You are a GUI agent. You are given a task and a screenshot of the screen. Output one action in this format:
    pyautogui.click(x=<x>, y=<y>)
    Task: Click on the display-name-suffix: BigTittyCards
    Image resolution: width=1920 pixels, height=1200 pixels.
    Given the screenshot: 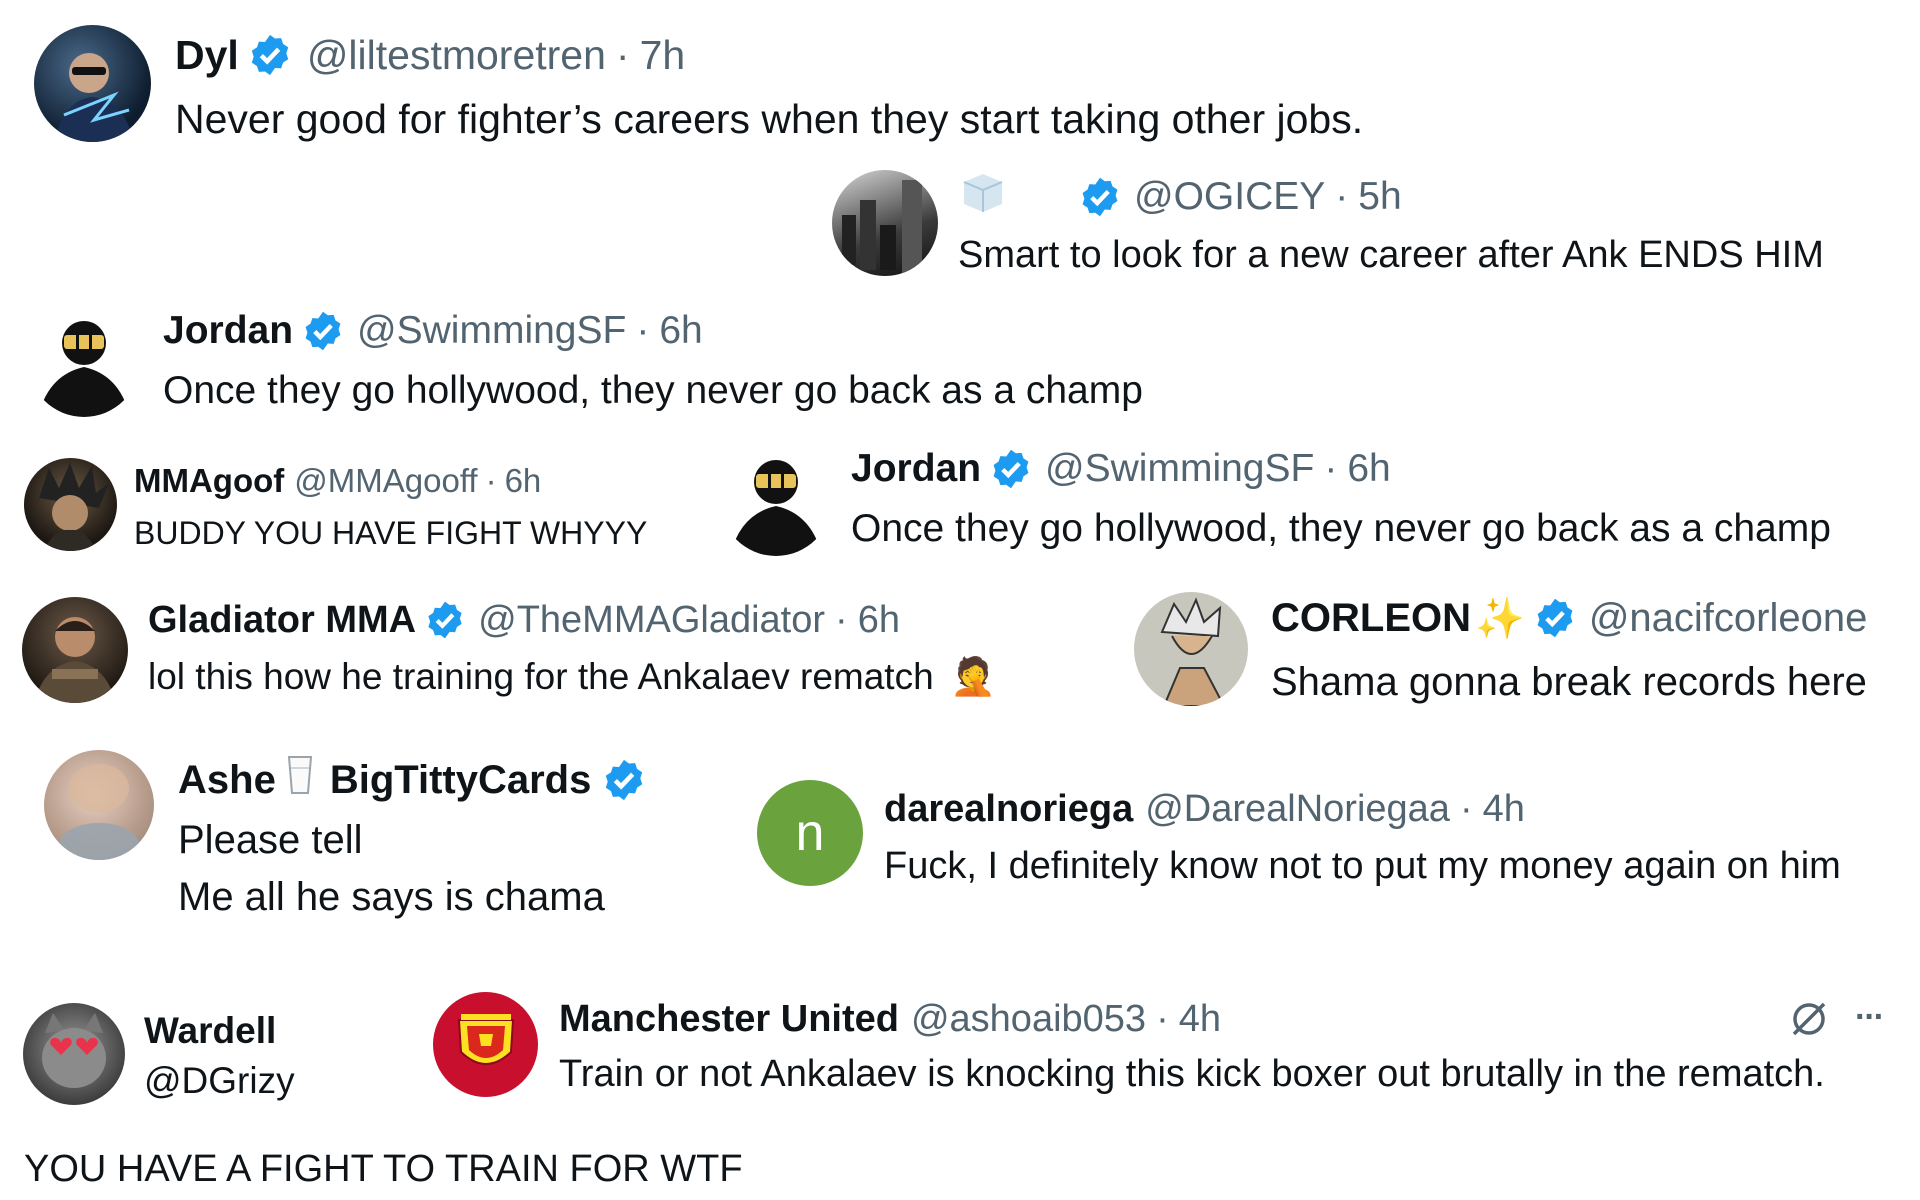 What is the action you would take?
    pyautogui.click(x=461, y=780)
    